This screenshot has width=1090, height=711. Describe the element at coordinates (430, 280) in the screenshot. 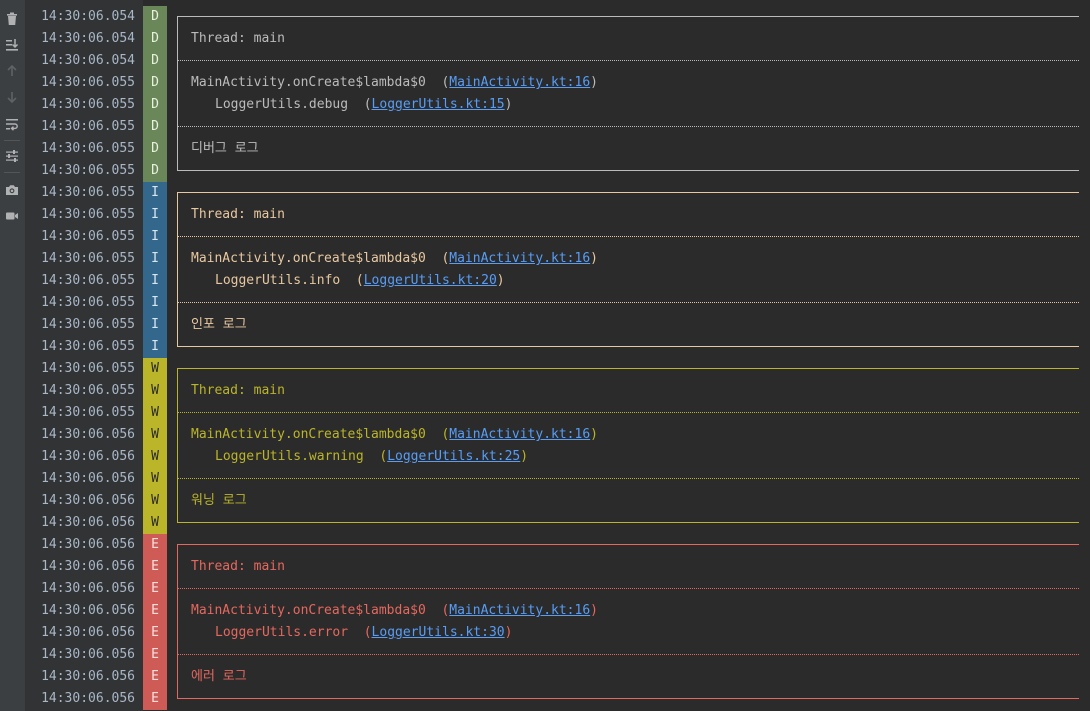

I see `source-file-link: LoggerUtils.kt:20` at that location.